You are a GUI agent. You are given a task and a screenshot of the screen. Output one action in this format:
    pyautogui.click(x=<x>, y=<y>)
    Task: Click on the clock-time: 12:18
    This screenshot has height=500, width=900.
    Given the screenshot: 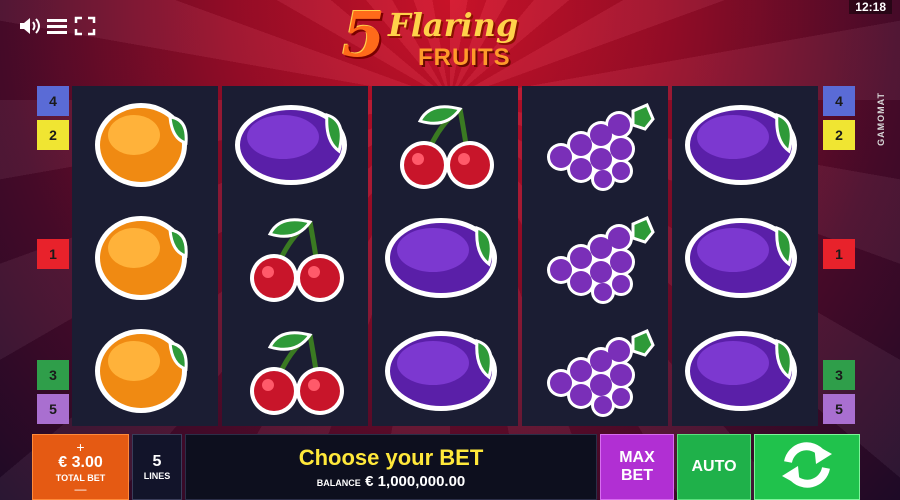 What is the action you would take?
    pyautogui.click(x=870, y=7)
    